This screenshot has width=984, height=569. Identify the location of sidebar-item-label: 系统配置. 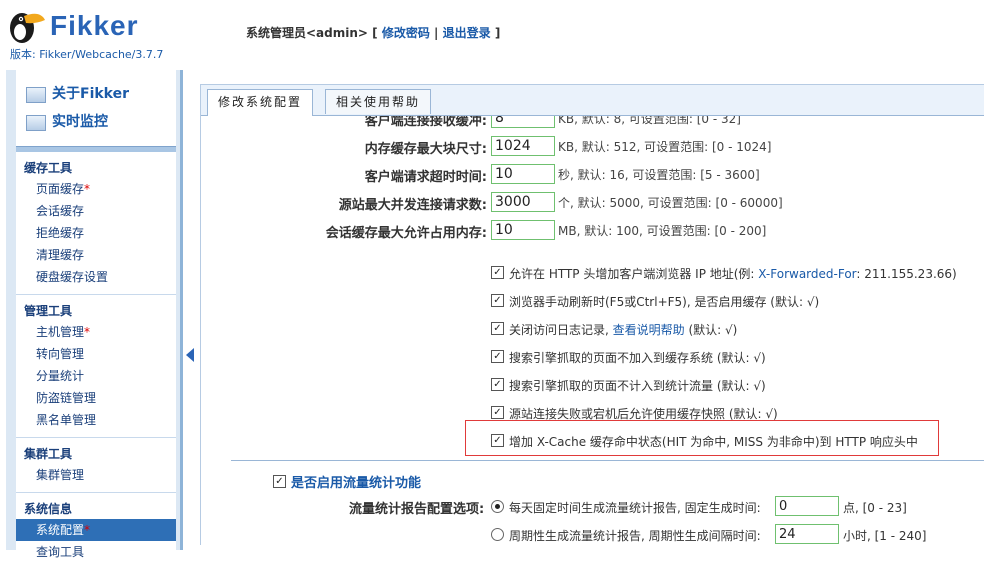
(60, 530).